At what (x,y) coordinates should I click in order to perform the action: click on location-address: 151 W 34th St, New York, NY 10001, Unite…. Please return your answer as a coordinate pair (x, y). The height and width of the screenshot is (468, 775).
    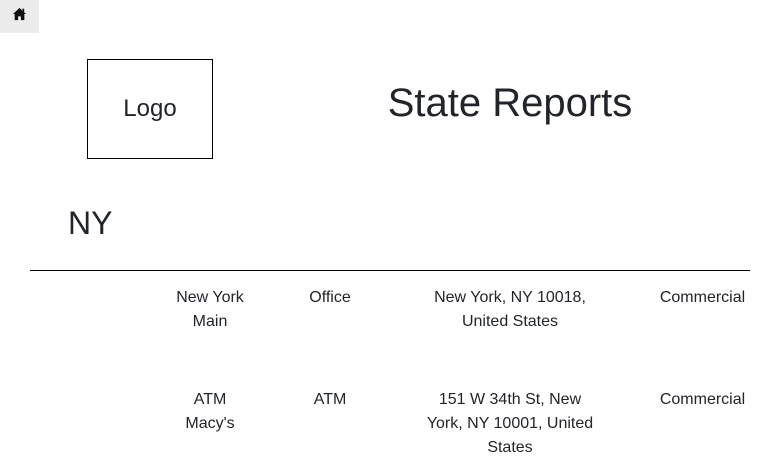
    Looking at the image, I should click on (510, 423).